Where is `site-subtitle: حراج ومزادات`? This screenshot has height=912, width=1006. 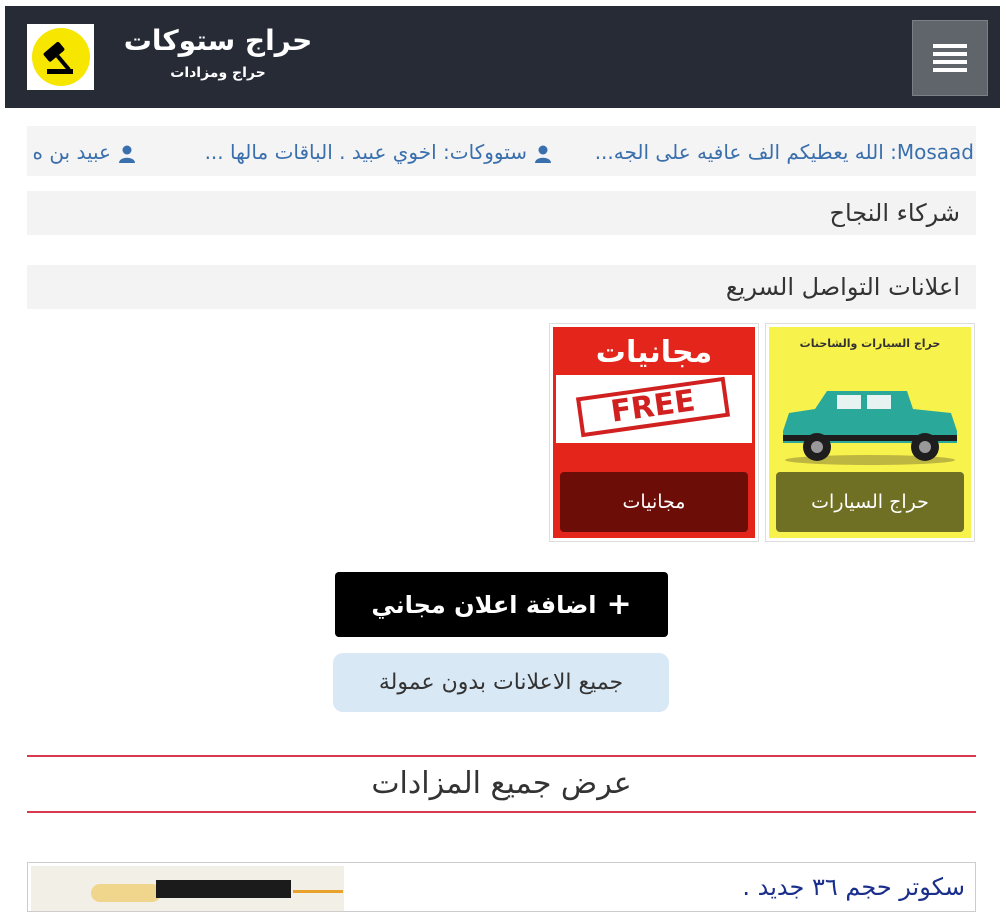
site-subtitle: حراج ومزادات is located at coordinates (218, 73).